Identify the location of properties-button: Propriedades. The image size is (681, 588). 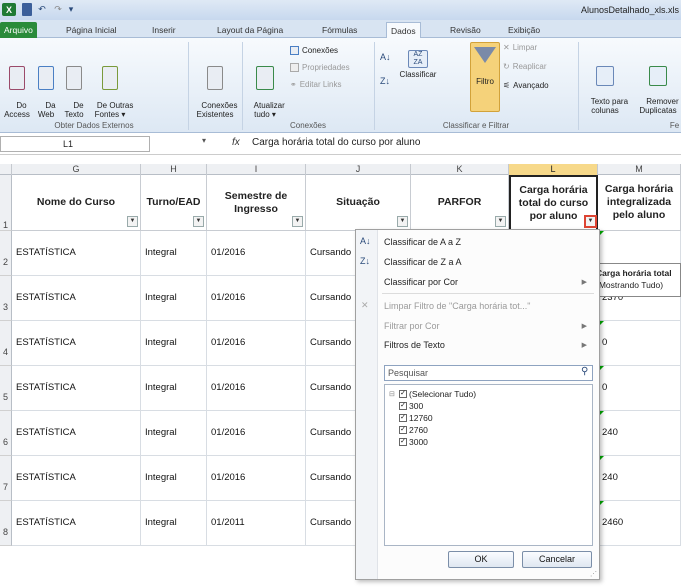
(320, 67).